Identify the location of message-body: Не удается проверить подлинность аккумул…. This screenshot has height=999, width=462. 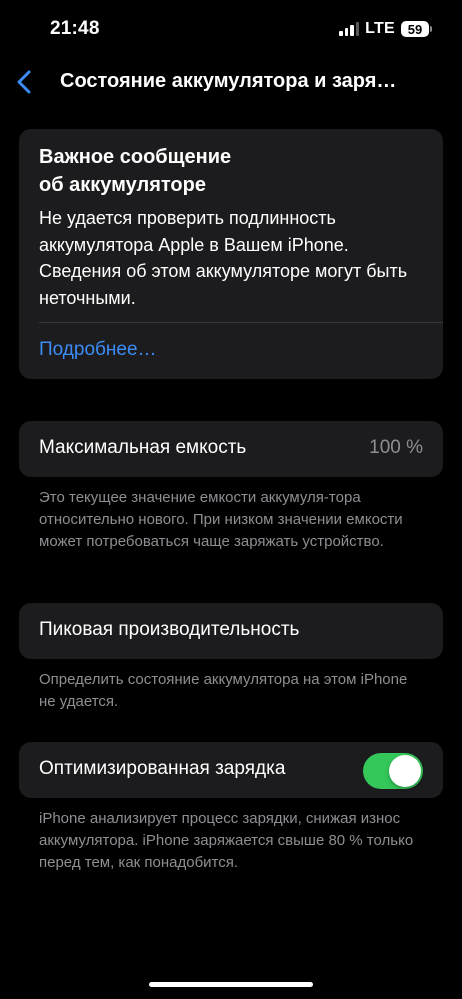
(223, 258).